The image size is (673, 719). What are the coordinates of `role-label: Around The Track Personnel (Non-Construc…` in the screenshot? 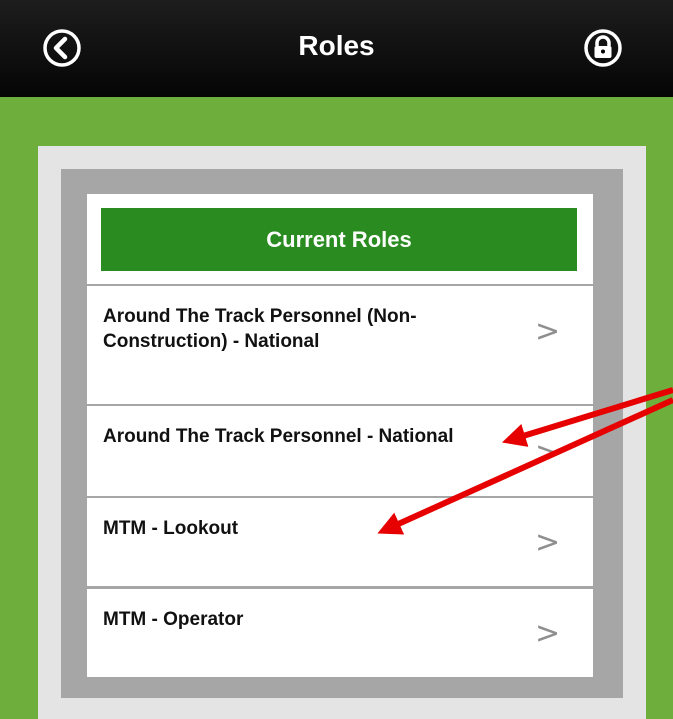 It's located at (260, 329).